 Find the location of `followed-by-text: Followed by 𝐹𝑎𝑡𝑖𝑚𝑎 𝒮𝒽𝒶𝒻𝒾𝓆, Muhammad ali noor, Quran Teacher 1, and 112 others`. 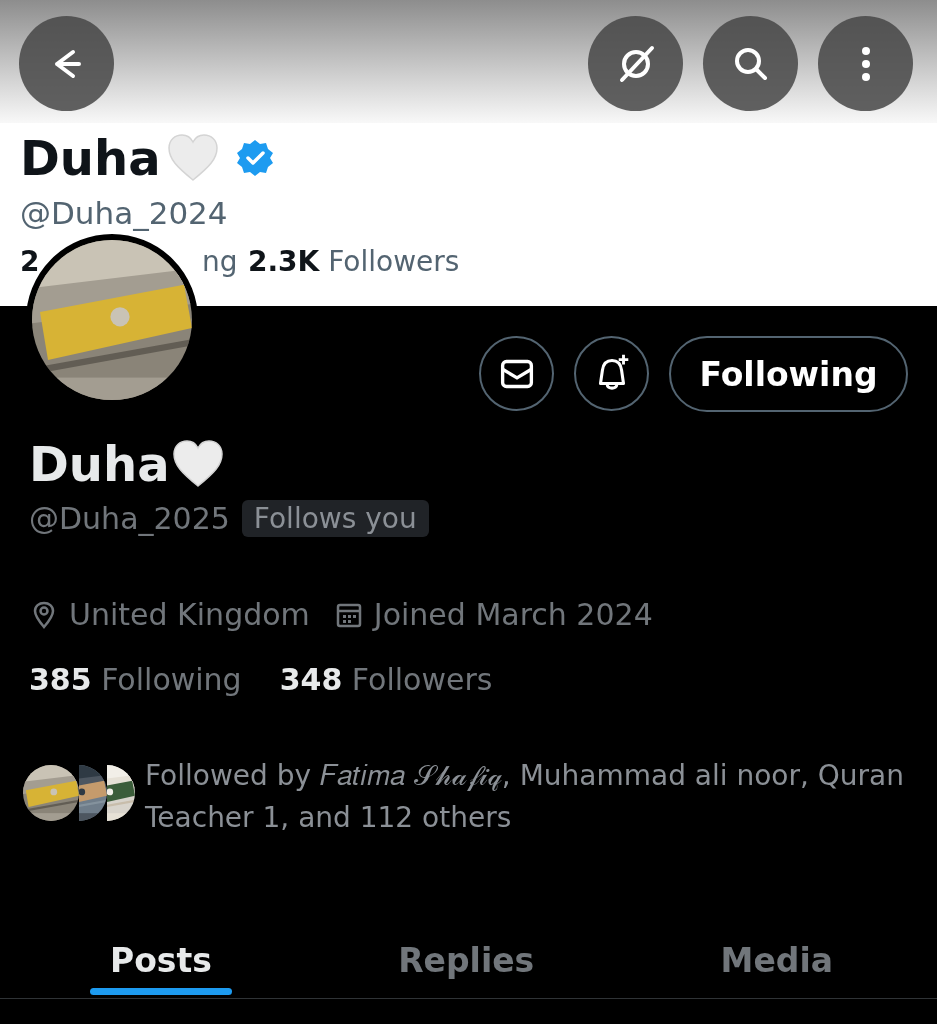

followed-by-text: Followed by 𝐹𝑎𝑡𝑖𝑚𝑎 𝒮𝒽𝒶𝒻𝒾𝓆, Muhammad ali noor, Quran Teacher 1, and 112 others is located at coordinates (526, 797).